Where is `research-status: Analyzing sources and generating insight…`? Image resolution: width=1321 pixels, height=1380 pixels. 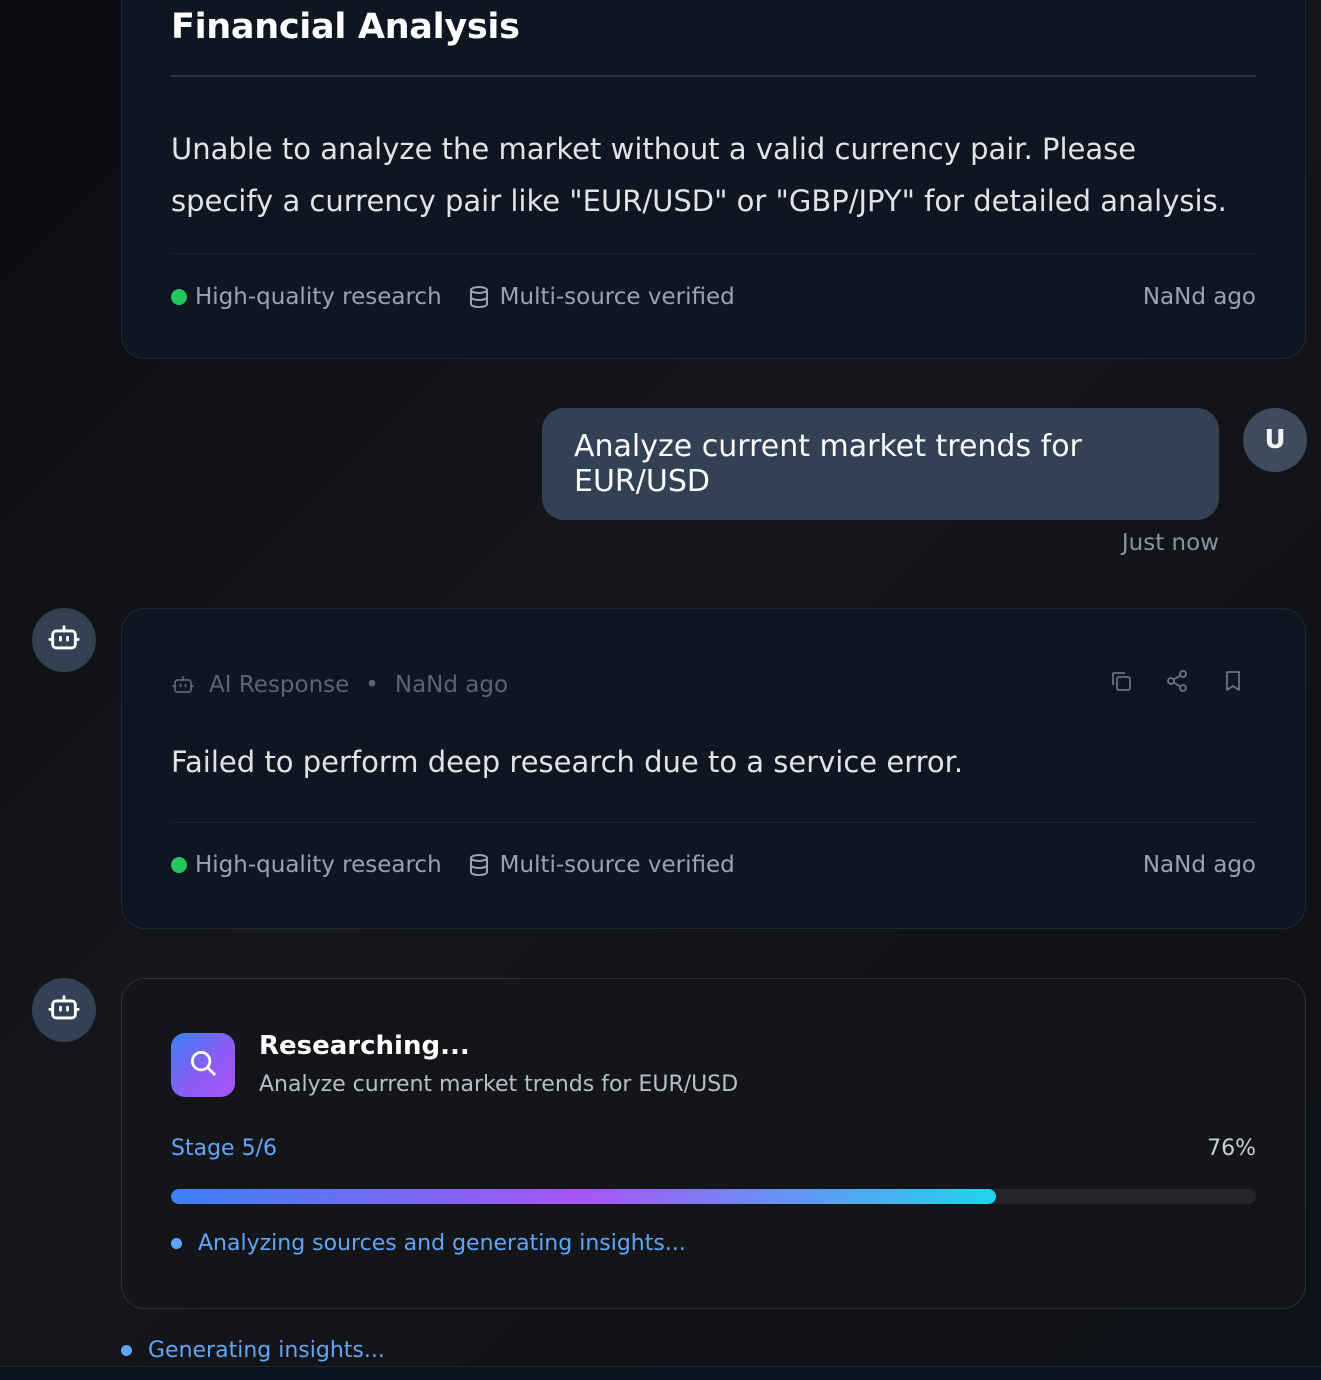 research-status: Analyzing sources and generating insight… is located at coordinates (428, 1243).